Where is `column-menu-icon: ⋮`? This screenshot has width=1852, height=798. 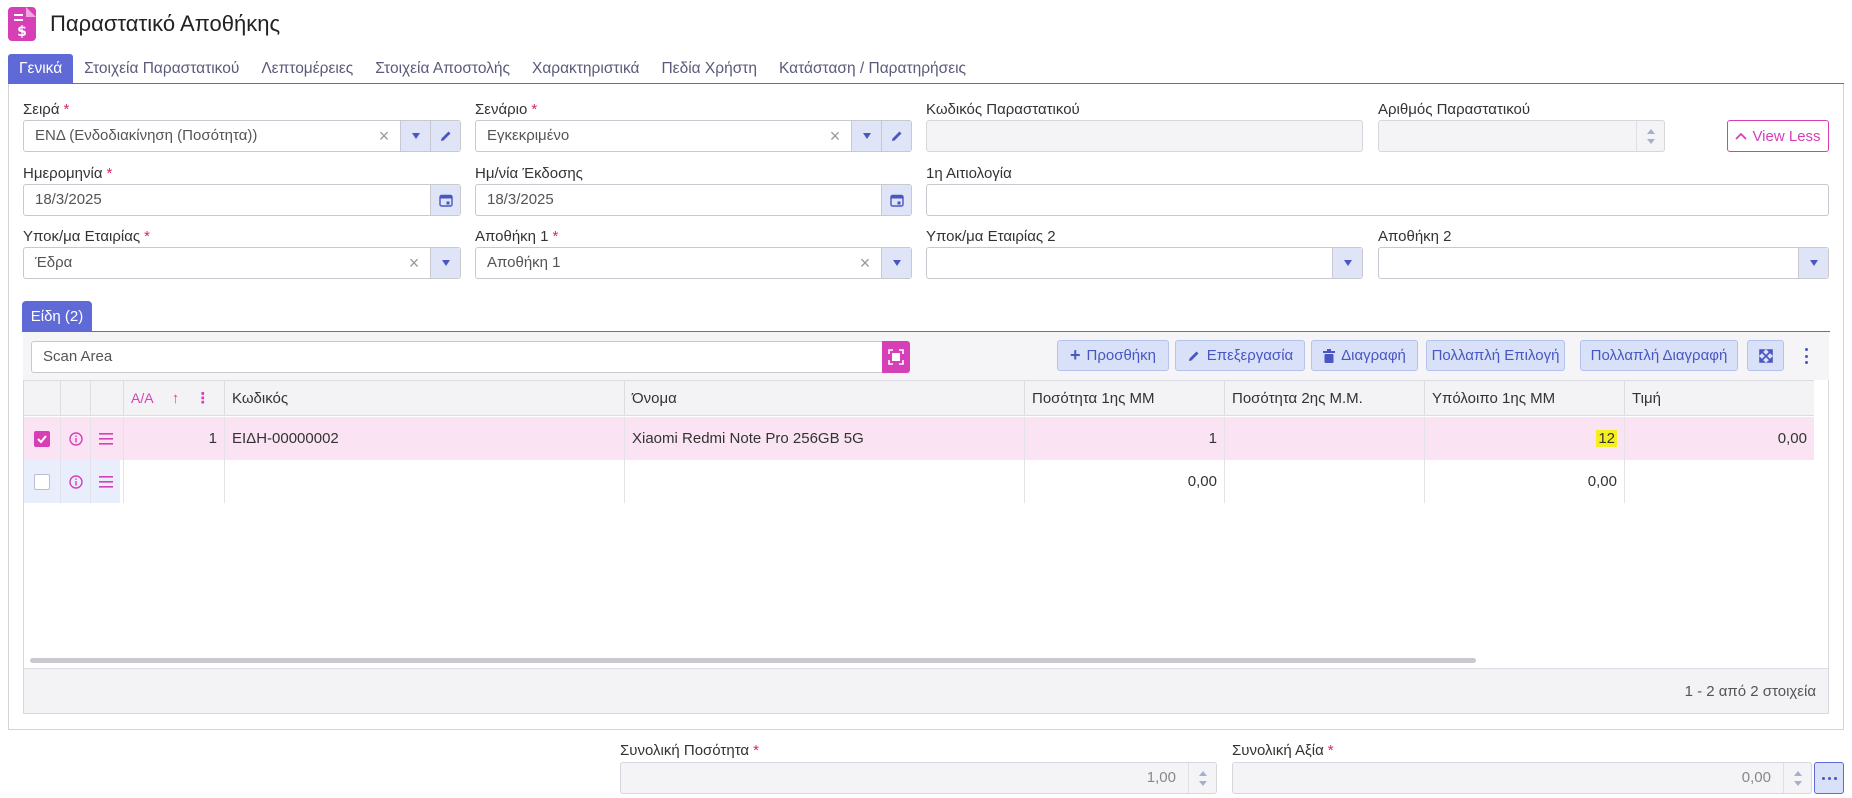
column-menu-icon: ⋮ is located at coordinates (202, 398).